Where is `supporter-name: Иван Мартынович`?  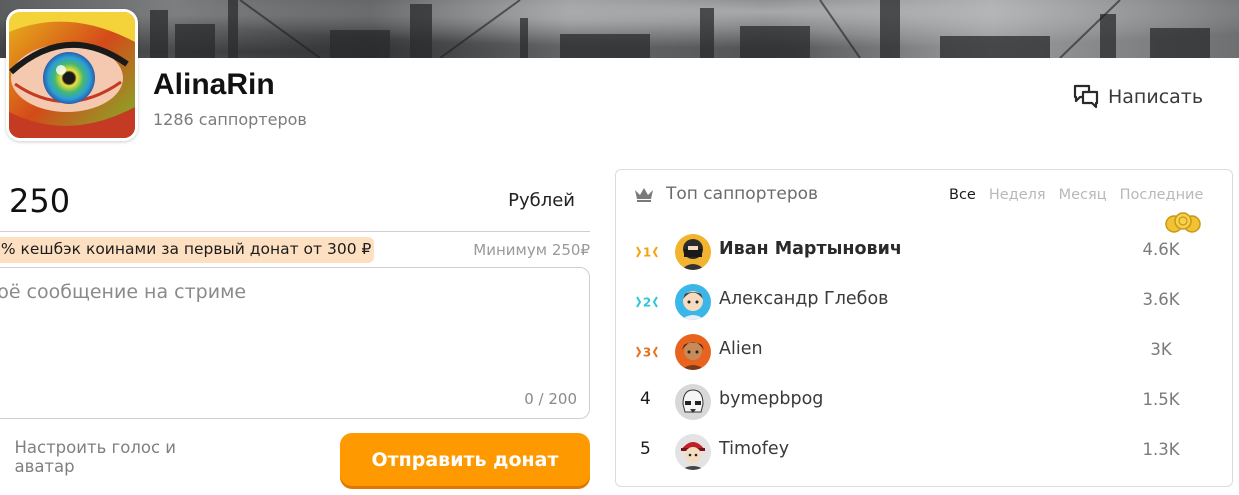 supporter-name: Иван Мартынович is located at coordinates (810, 249).